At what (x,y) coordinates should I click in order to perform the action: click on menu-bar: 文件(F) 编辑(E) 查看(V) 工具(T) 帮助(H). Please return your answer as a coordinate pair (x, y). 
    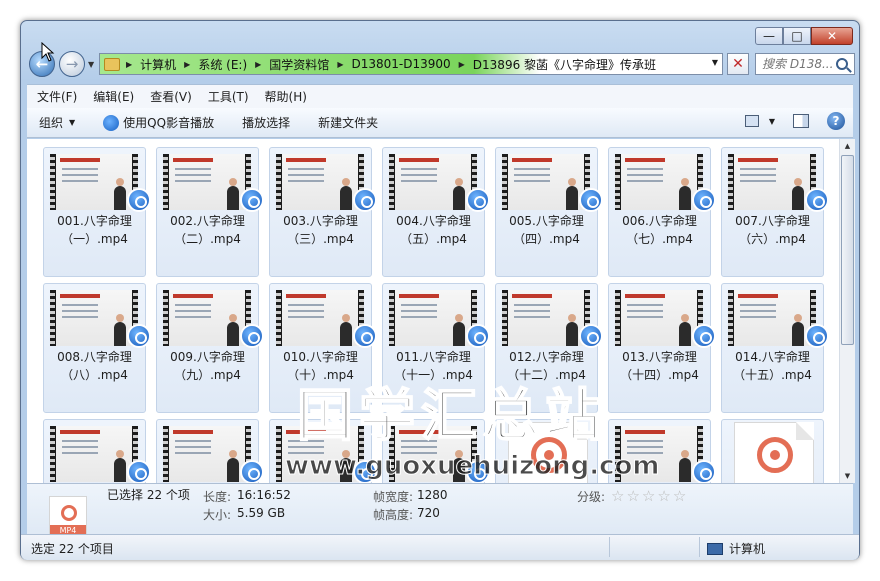
    Looking at the image, I should click on (440, 96).